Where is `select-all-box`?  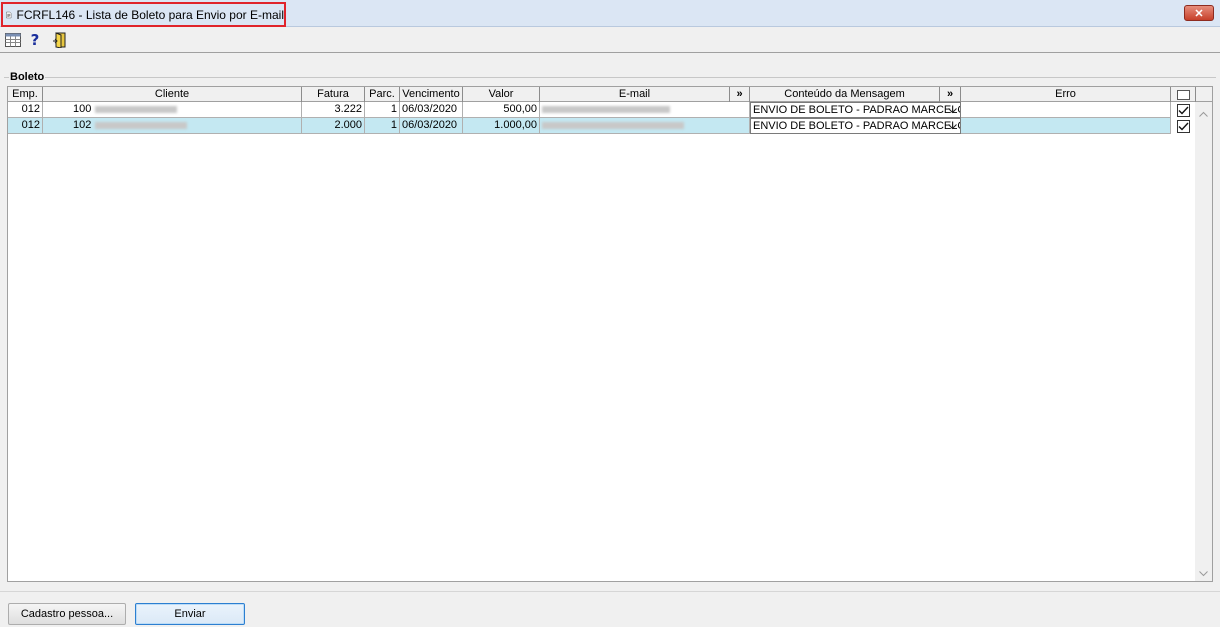
select-all-box is located at coordinates (1183, 94).